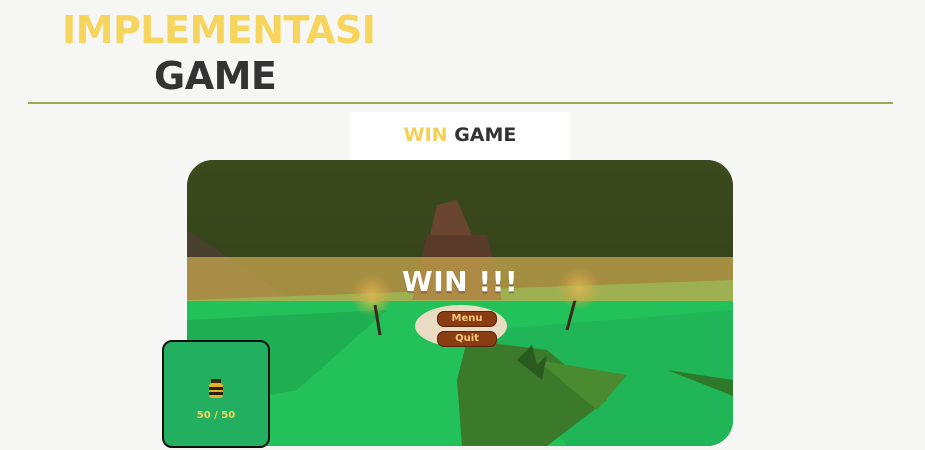 This screenshot has height=450, width=925. I want to click on screenshot-caption: WIN GAME, so click(460, 136).